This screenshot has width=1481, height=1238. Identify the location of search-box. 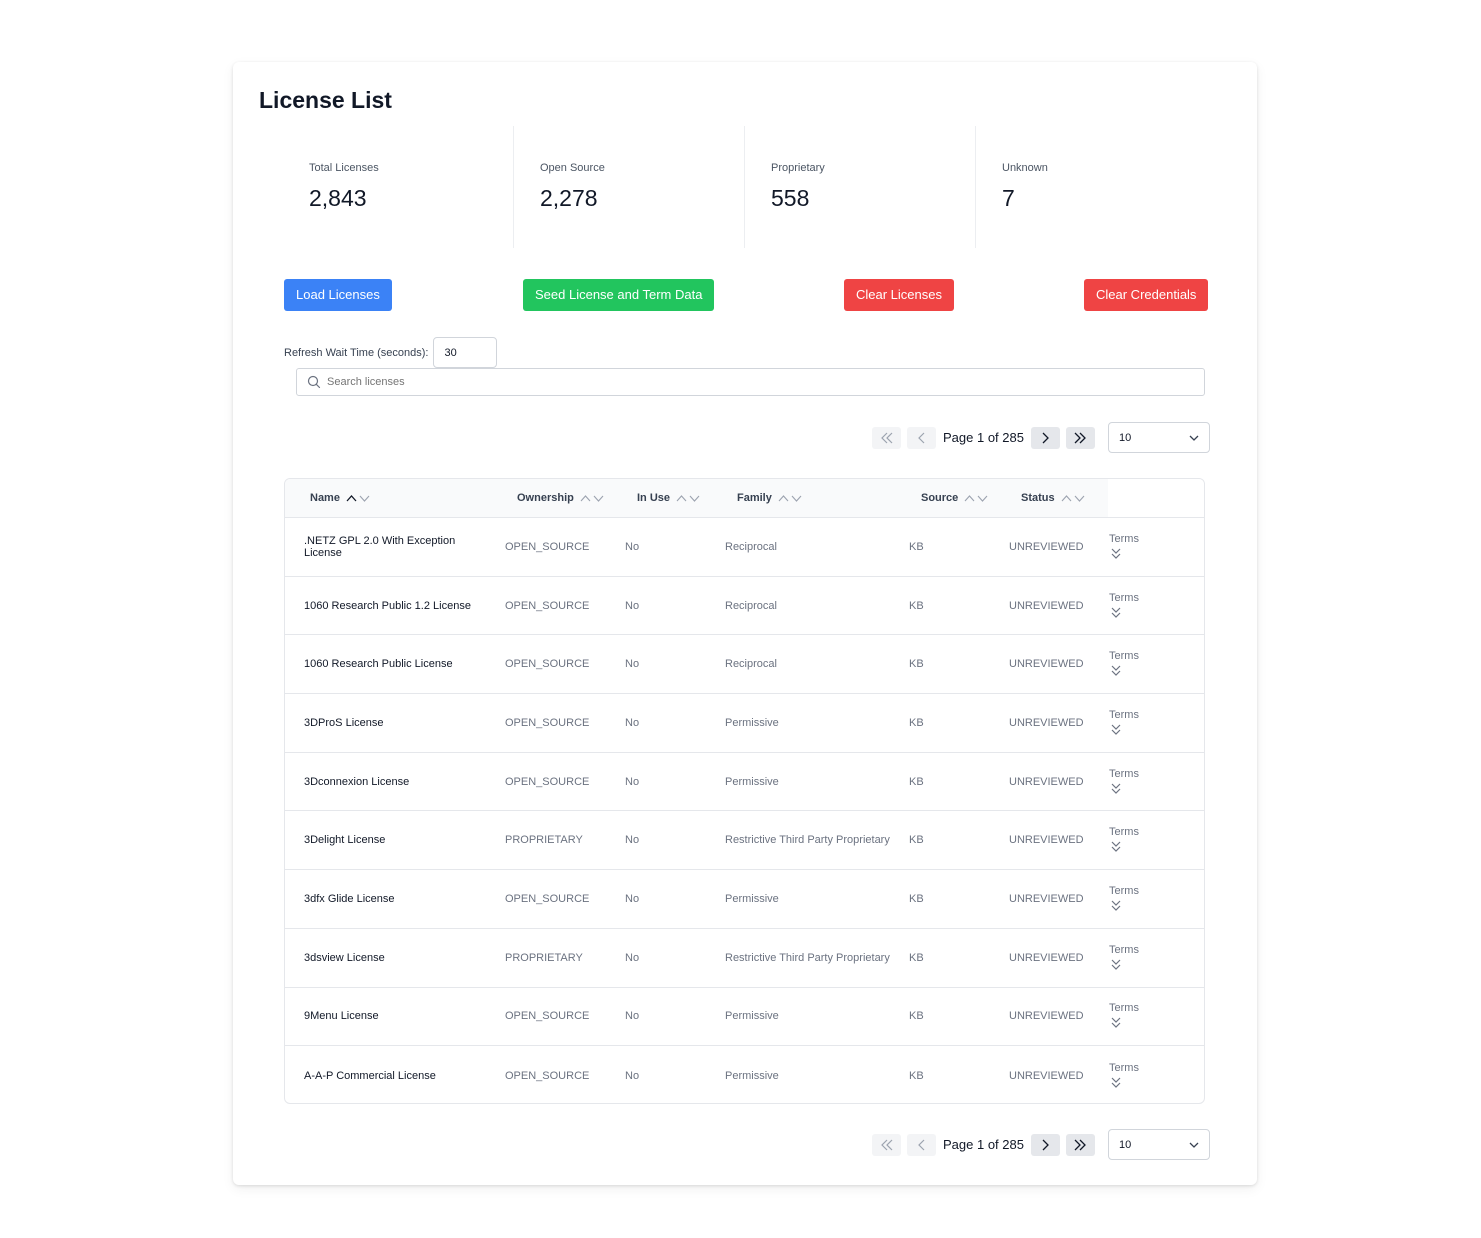
(750, 382).